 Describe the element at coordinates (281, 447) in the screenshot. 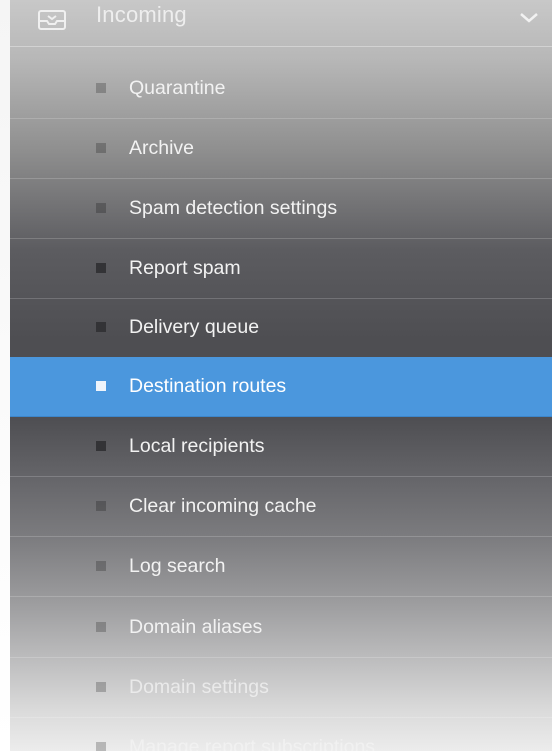

I see `menu-item-local-recipients: Local recipients` at that location.